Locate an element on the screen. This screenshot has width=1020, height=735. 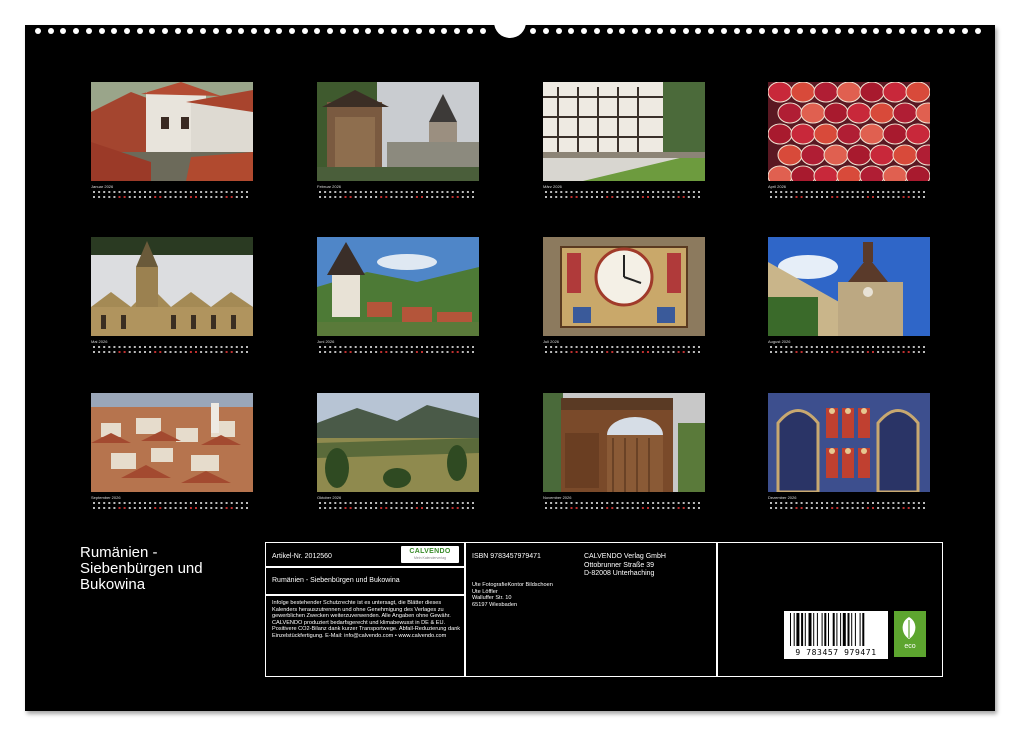
month-label: April 2026 is located at coordinates (777, 186).